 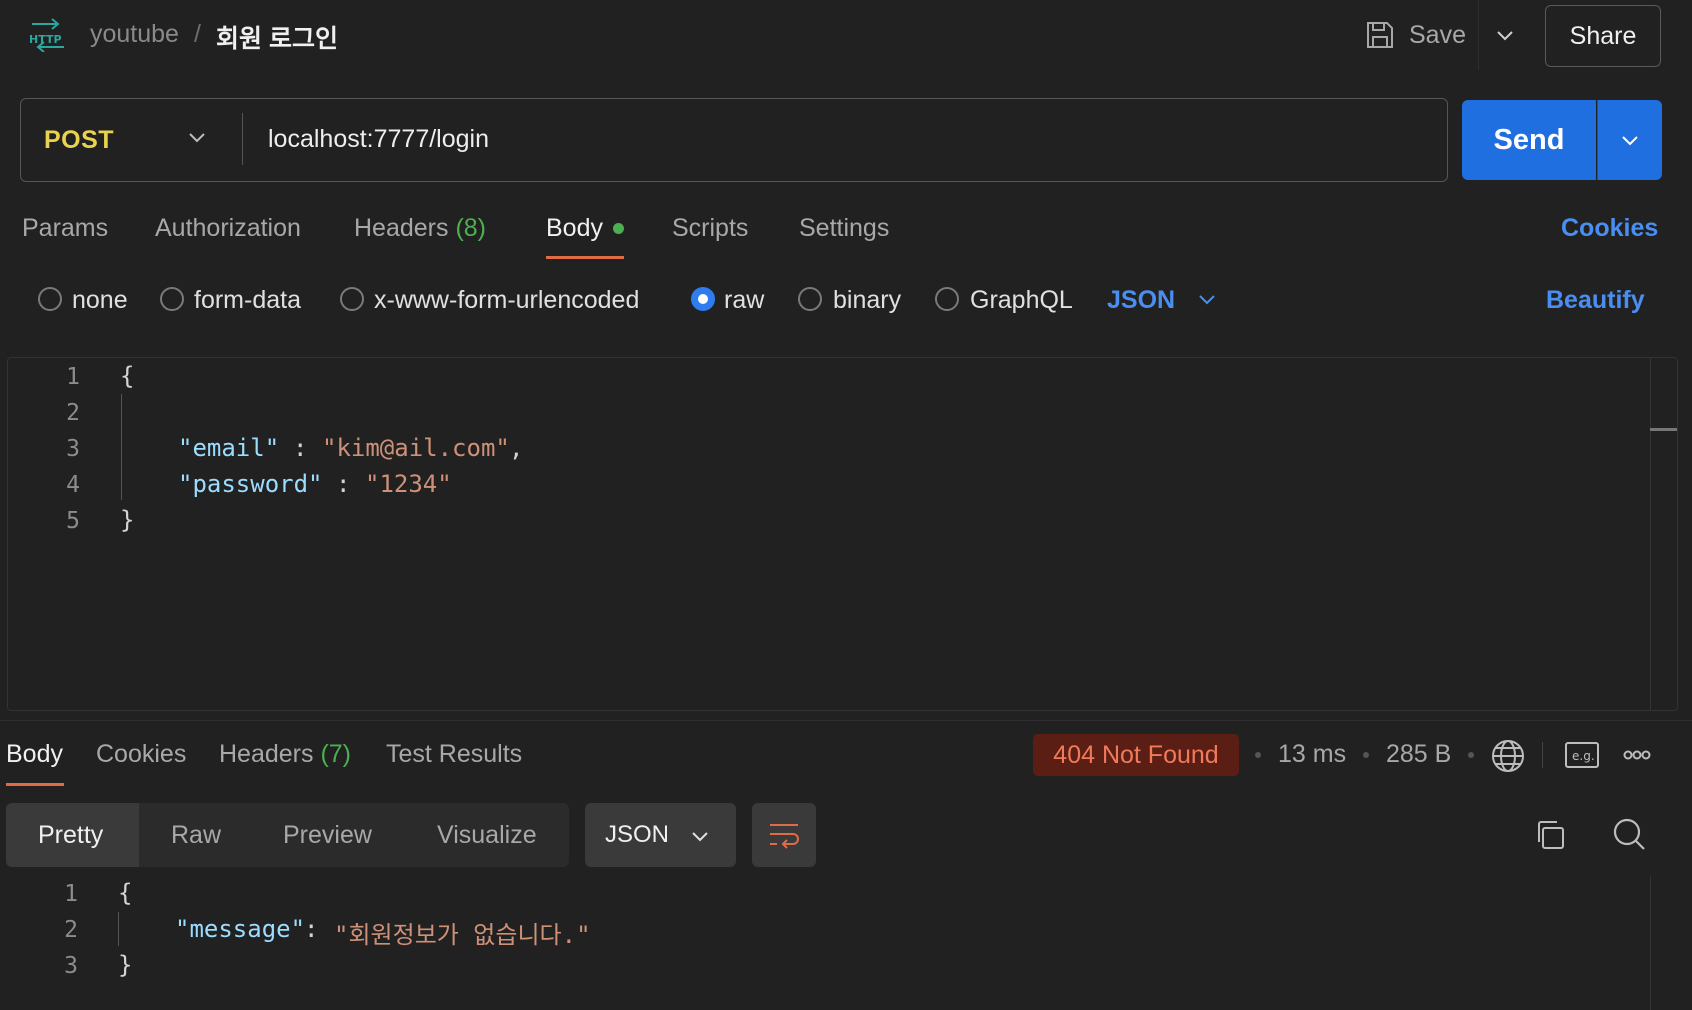 I want to click on view-raw: Raw, so click(x=196, y=835).